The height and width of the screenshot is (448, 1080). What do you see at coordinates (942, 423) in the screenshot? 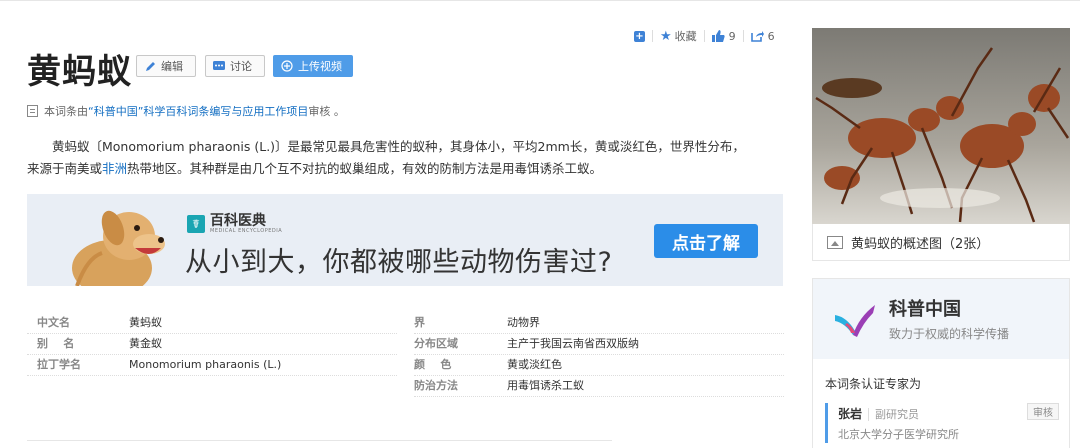
I see `expert-card: 张岩 副研究员 北京大学分子医学研究所 审核` at bounding box center [942, 423].